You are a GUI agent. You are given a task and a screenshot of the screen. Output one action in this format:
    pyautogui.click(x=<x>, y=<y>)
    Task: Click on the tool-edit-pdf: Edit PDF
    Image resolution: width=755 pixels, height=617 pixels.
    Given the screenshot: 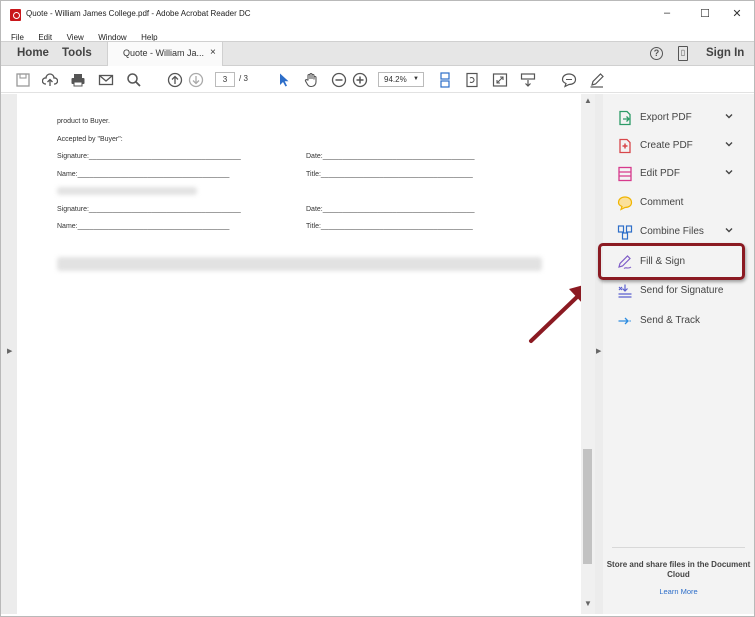 What is the action you would take?
    pyautogui.click(x=678, y=174)
    